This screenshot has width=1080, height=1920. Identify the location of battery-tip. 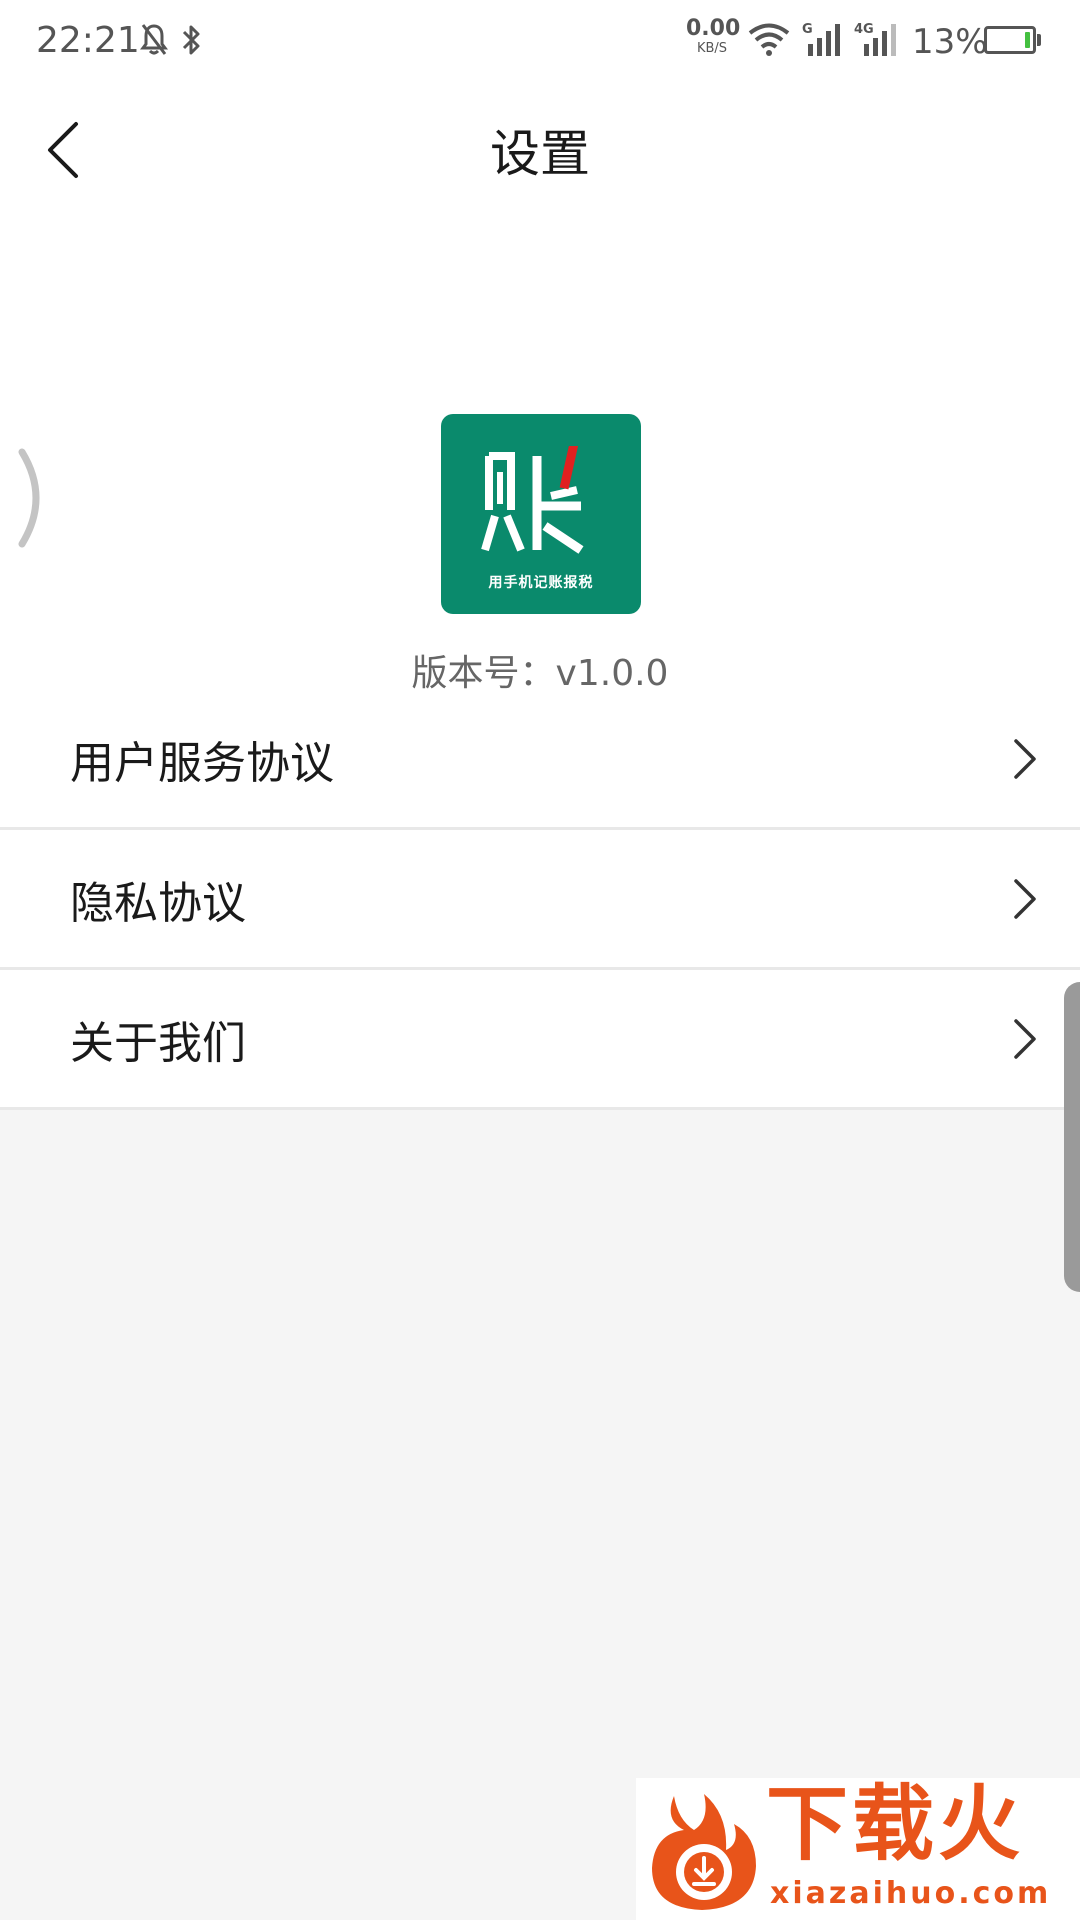
(1039, 40).